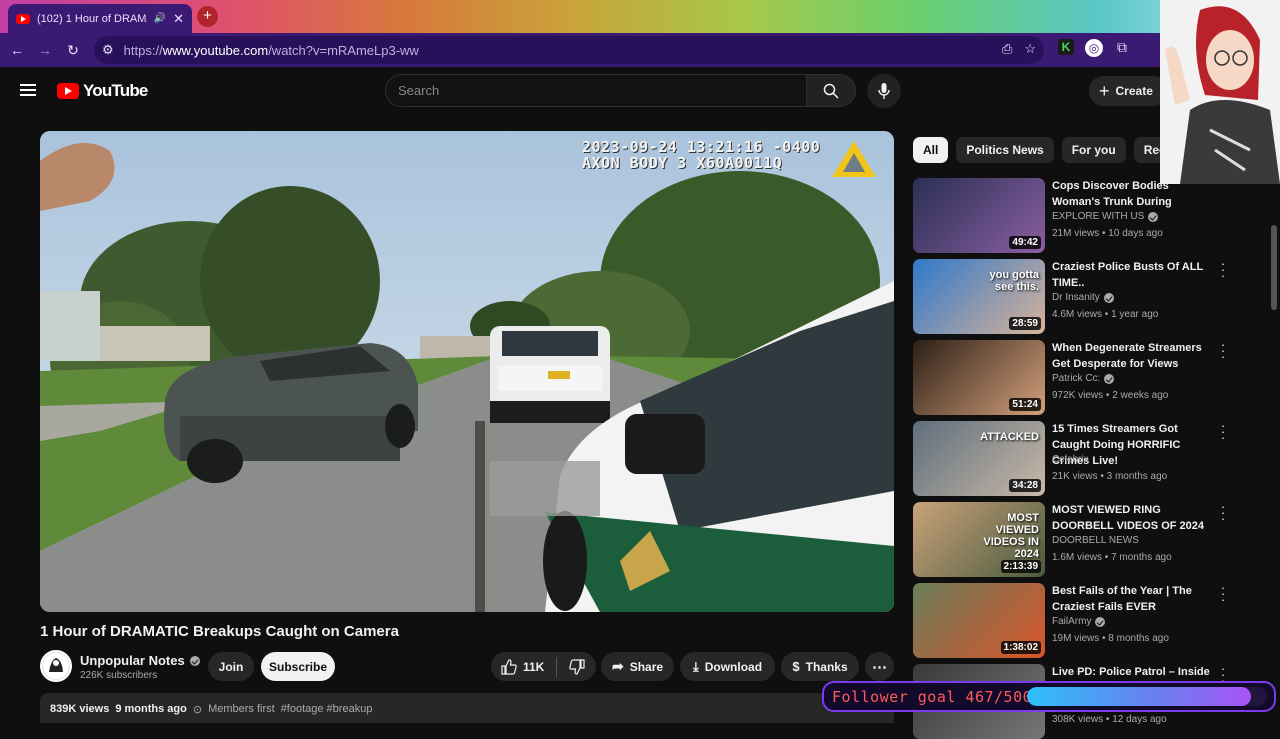 This screenshot has width=1280, height=739. What do you see at coordinates (194, 660) in the screenshot?
I see `verified-icon` at bounding box center [194, 660].